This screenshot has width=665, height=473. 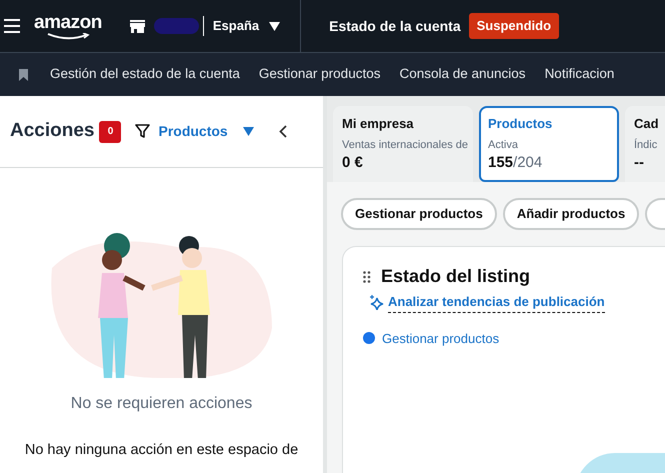 What do you see at coordinates (378, 124) in the screenshot?
I see `card-title: Mi empresa` at bounding box center [378, 124].